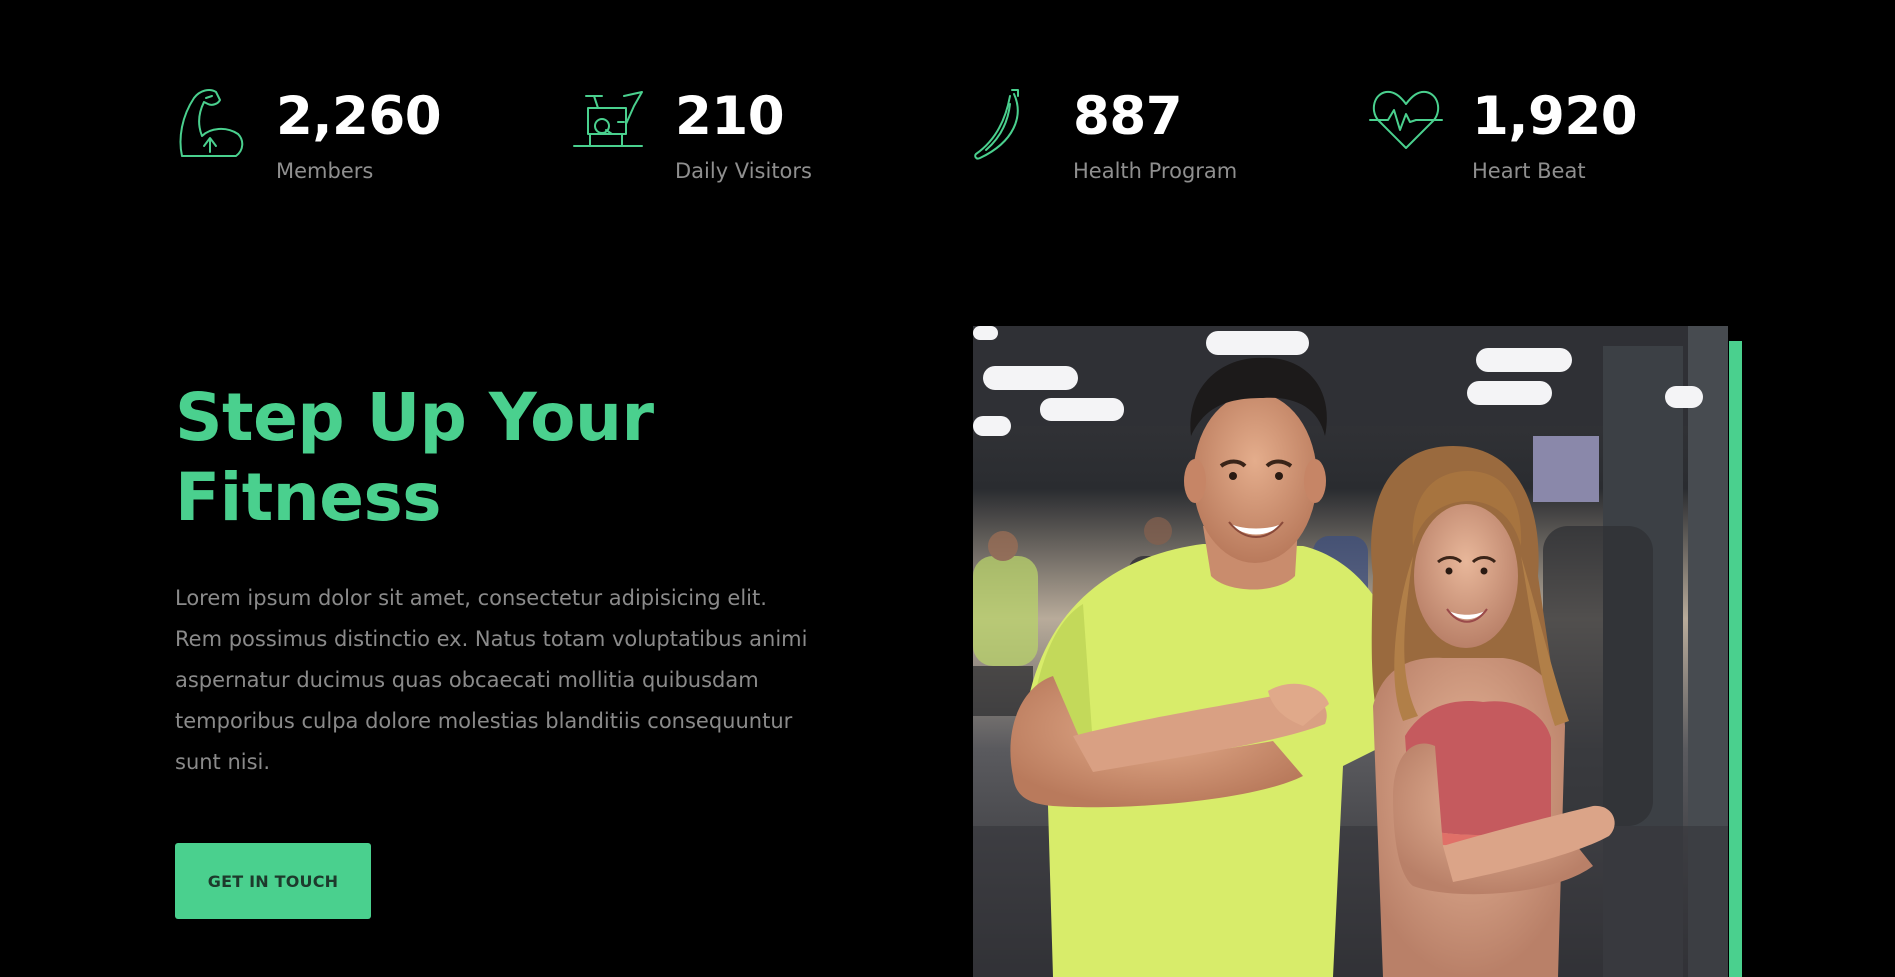 The image size is (1895, 977). What do you see at coordinates (1529, 171) in the screenshot?
I see `stat-label: Heart Beat` at bounding box center [1529, 171].